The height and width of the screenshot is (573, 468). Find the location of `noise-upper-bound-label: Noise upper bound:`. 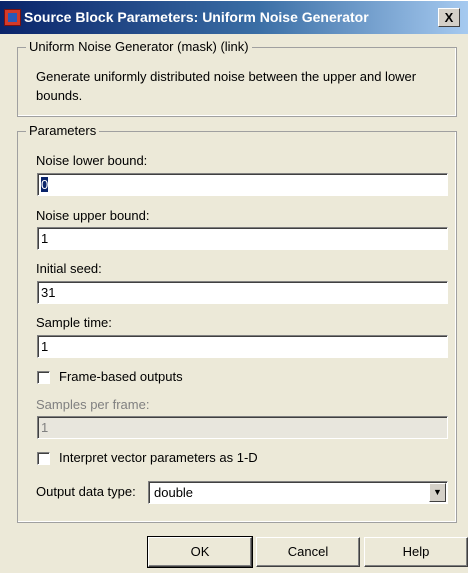

noise-upper-bound-label: Noise upper bound: is located at coordinates (93, 215).